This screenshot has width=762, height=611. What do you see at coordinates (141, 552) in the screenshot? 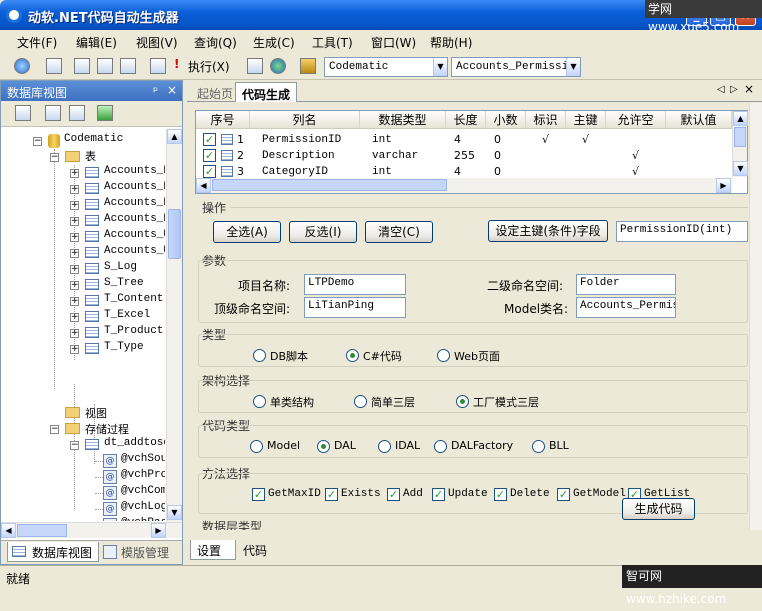
I see `tab-template-manage: 模版管理` at bounding box center [141, 552].